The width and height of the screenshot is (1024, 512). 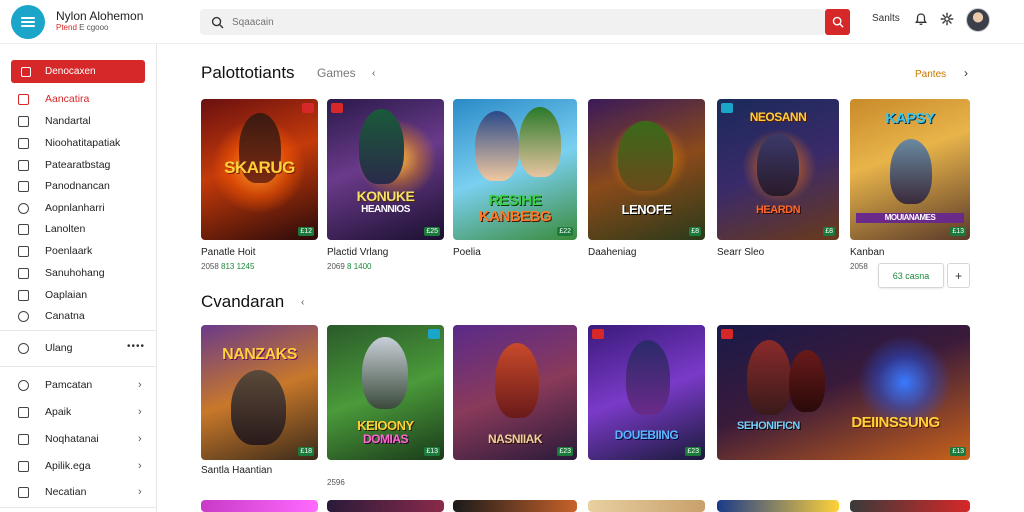 I want to click on count-chip: 63 casna, so click(x=911, y=275).